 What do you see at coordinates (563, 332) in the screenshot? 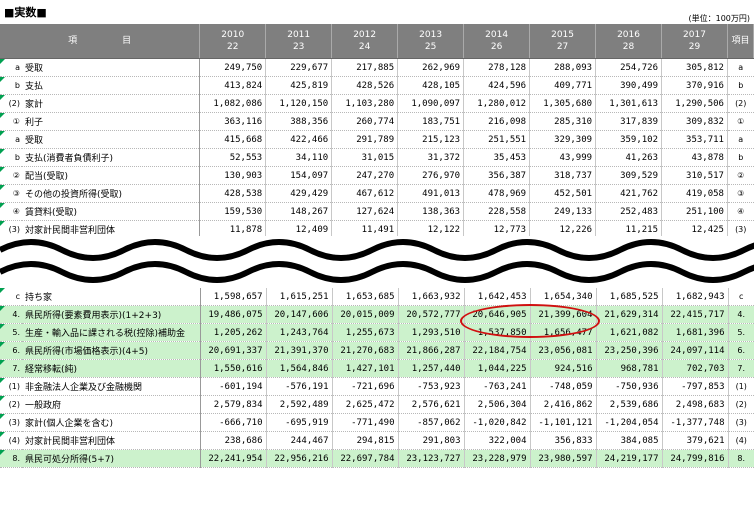
I see `value-cell: 1,656,477` at bounding box center [563, 332].